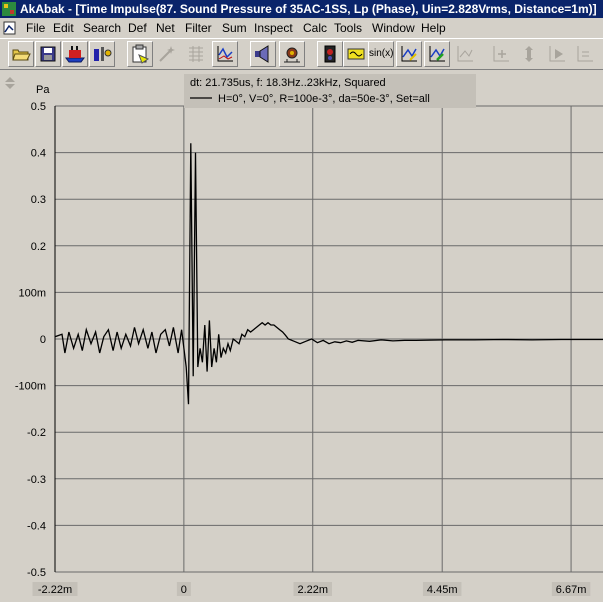  I want to click on akabak-app-icon, so click(9, 9).